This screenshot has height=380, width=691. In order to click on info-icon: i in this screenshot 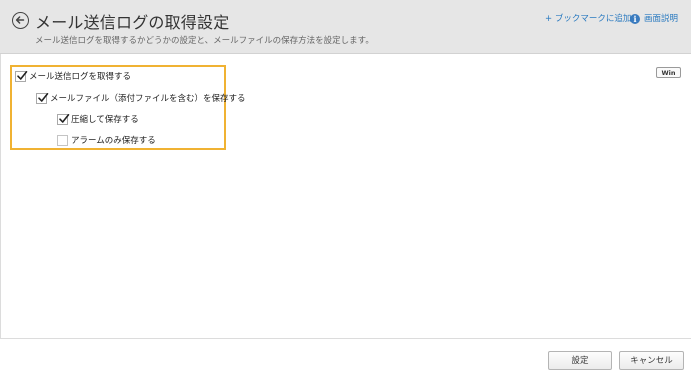, I will do `click(635, 19)`.